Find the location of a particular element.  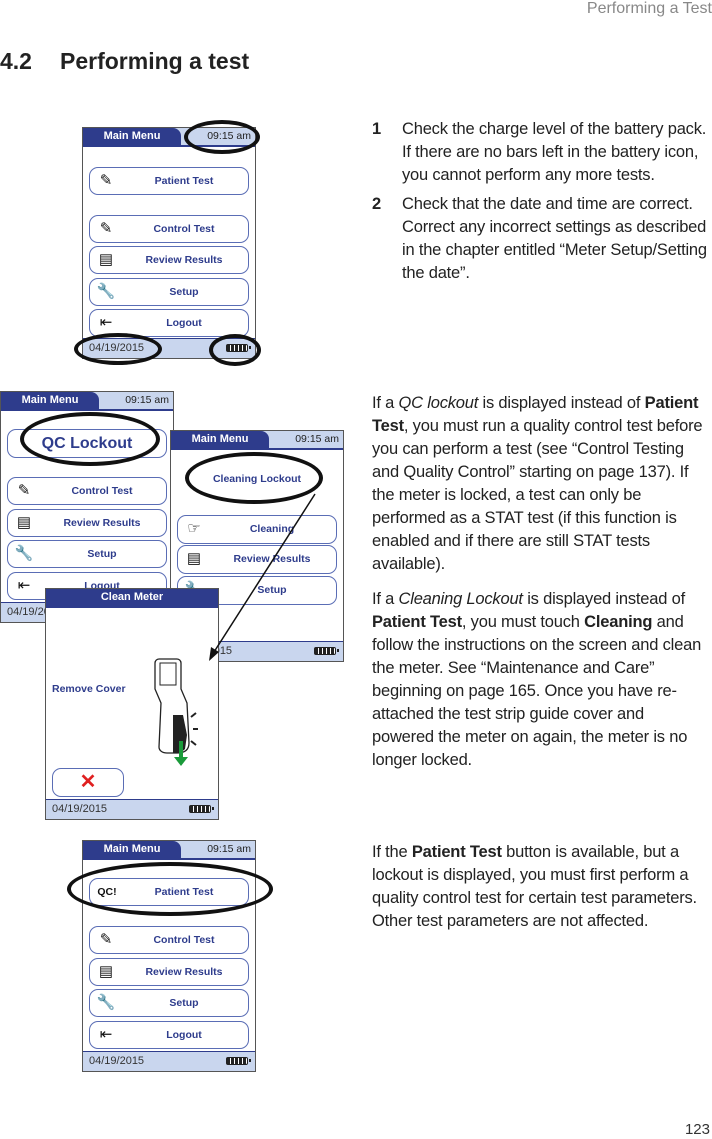

screen-header: Main Menu 09:15 am is located at coordinates (169, 850).